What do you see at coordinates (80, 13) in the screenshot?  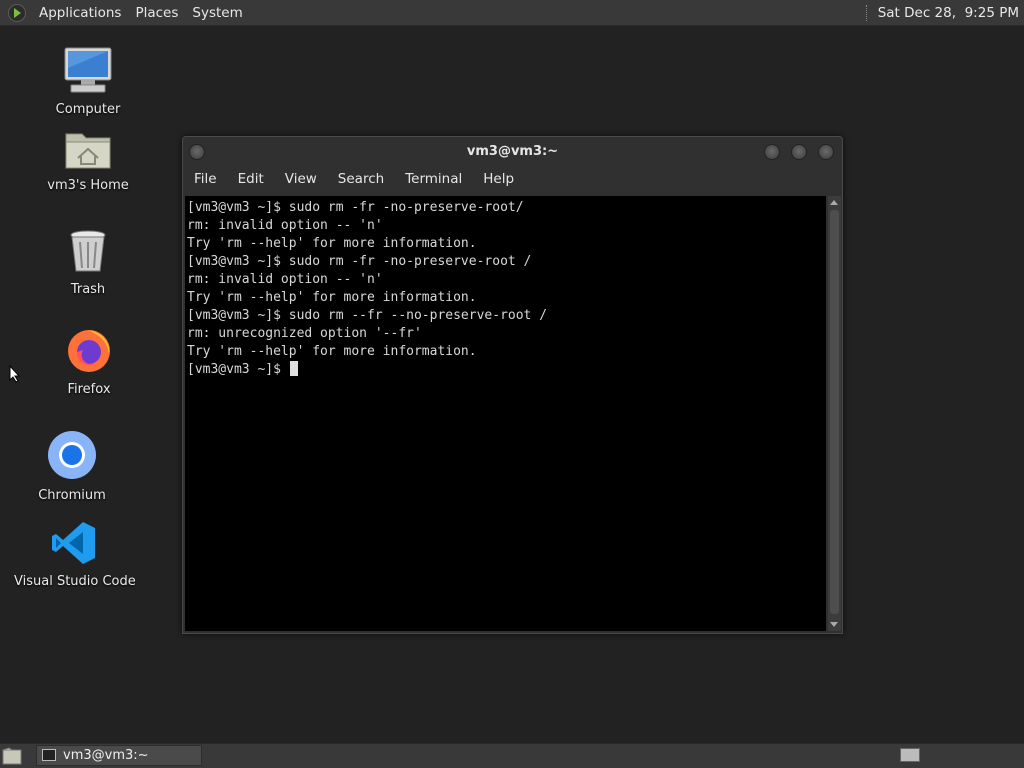 I see `applications-menu: Applications` at bounding box center [80, 13].